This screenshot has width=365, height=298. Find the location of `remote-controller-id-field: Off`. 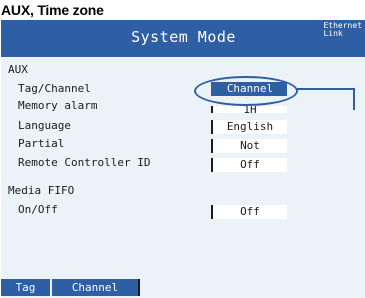

remote-controller-id-field: Off is located at coordinates (249, 165).